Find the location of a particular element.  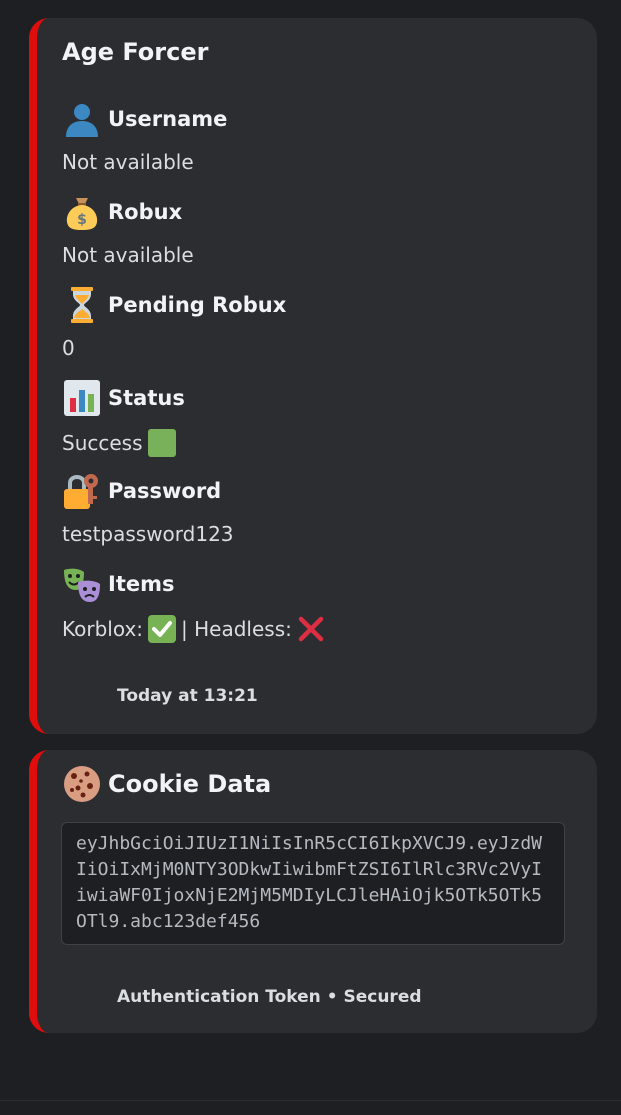

cross-mark-icon is located at coordinates (311, 629).